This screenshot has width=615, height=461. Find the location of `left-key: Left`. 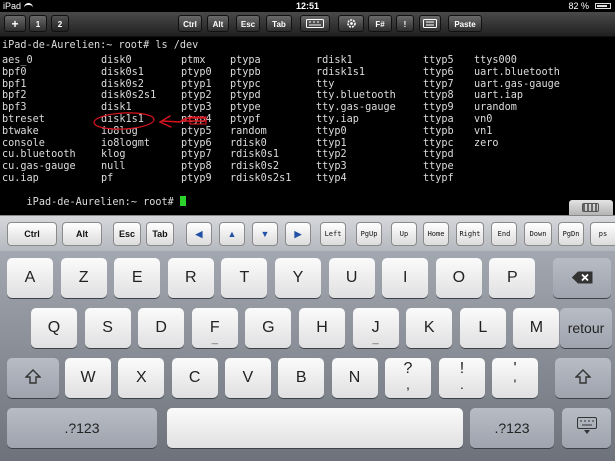

left-key: Left is located at coordinates (333, 234).